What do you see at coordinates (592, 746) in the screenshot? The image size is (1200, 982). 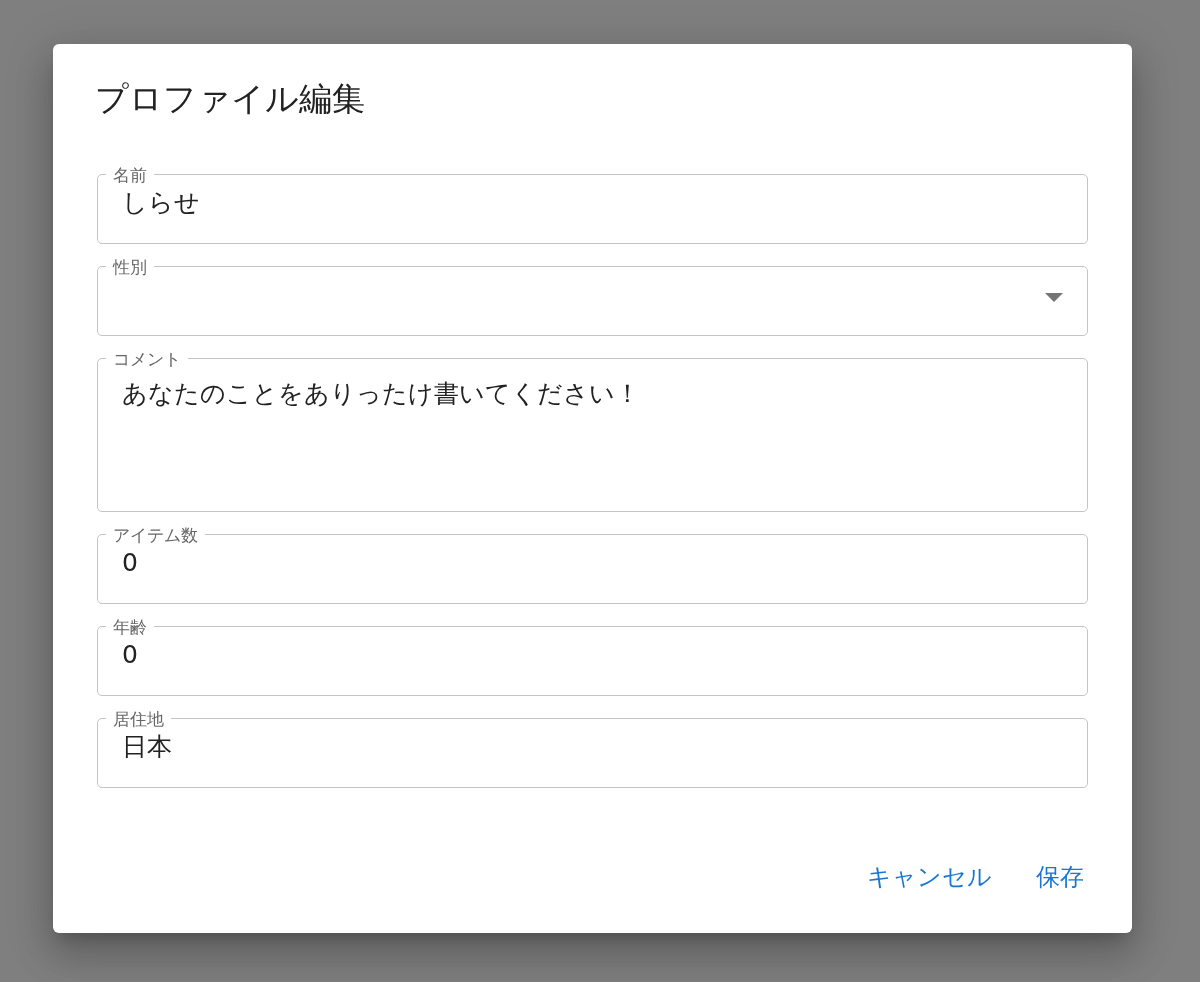 I see `input-field: 日本` at bounding box center [592, 746].